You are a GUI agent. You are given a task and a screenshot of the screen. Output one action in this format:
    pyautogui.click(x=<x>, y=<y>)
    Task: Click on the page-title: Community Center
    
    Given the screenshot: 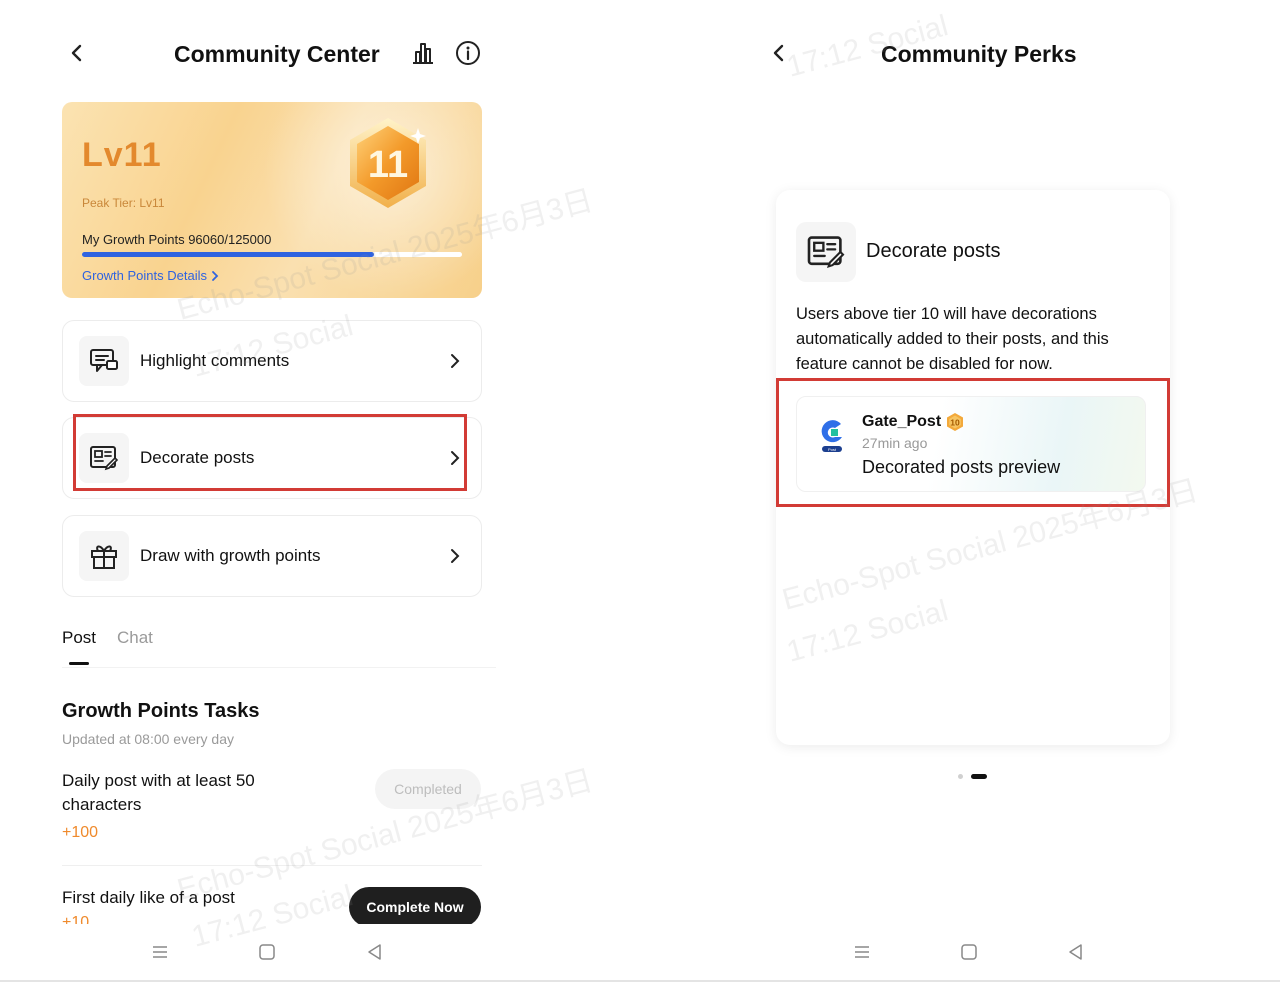 What is the action you would take?
    pyautogui.click(x=277, y=54)
    